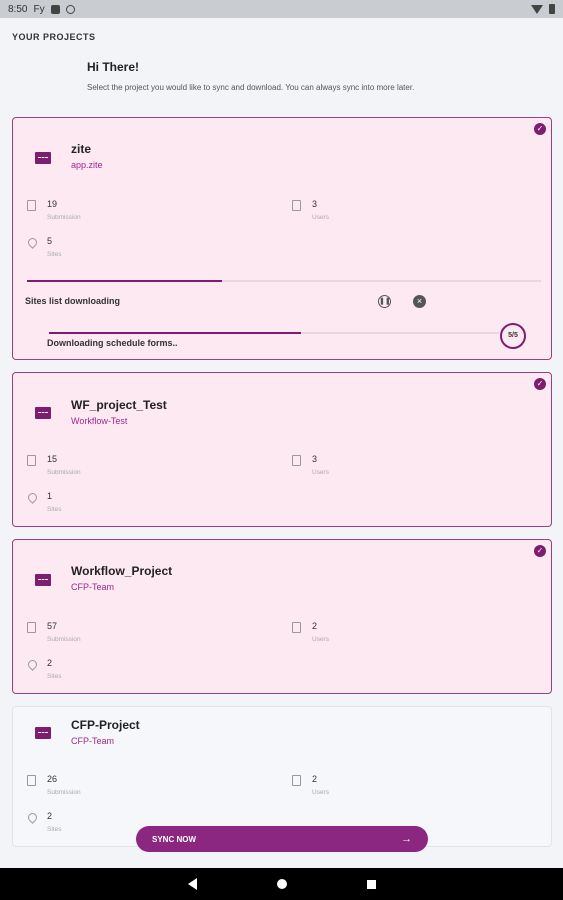 Image resolution: width=563 pixels, height=900 pixels. I want to click on navigation-bar, so click(281, 884).